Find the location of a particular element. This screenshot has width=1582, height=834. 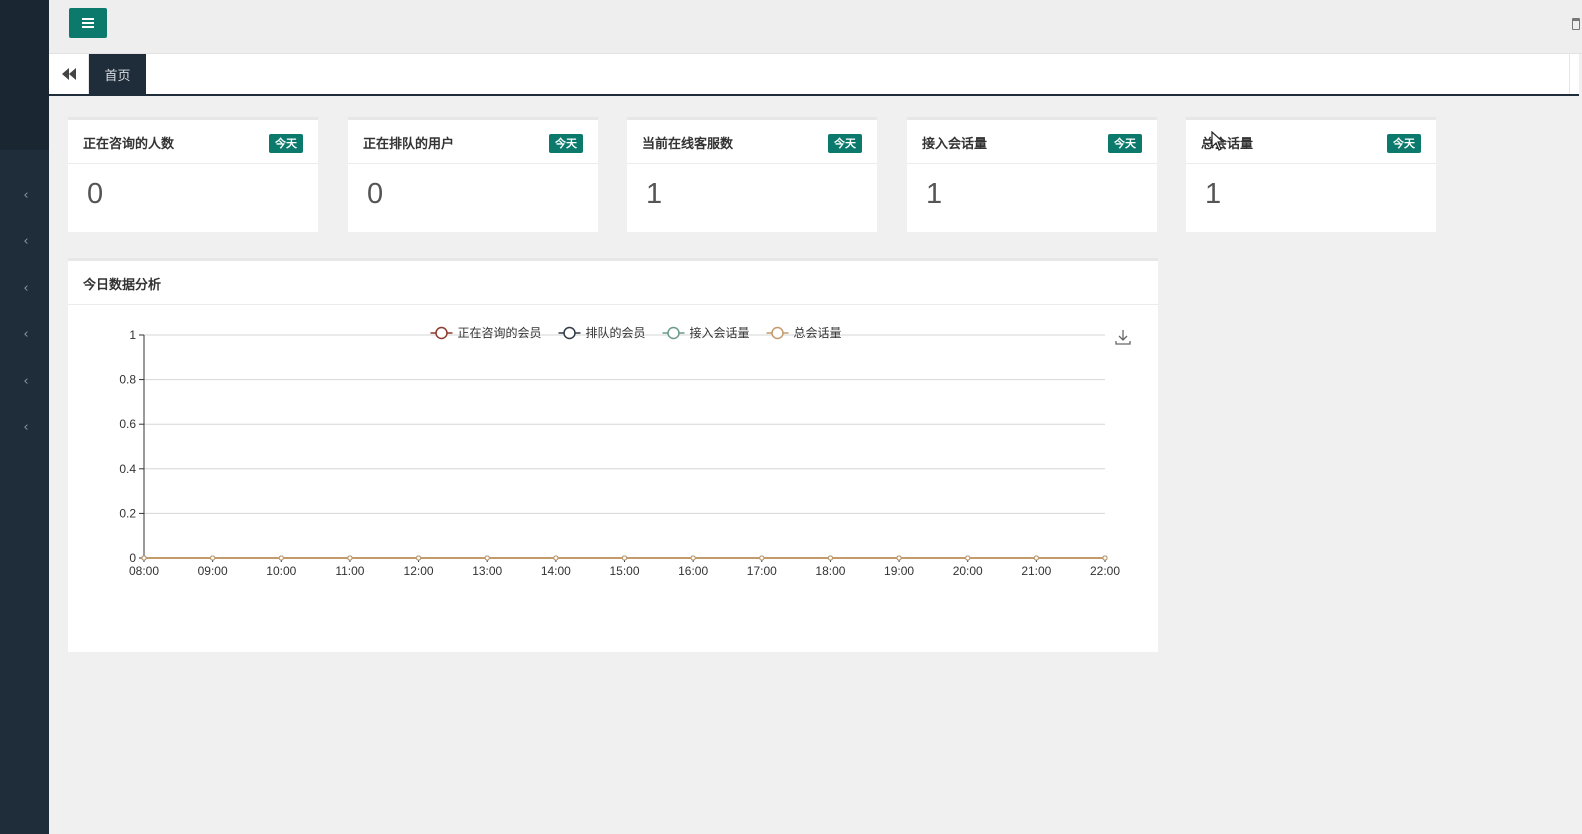

sidebar: ‹ ‹ ‹ ‹ ‹ ‹ is located at coordinates (24, 417).